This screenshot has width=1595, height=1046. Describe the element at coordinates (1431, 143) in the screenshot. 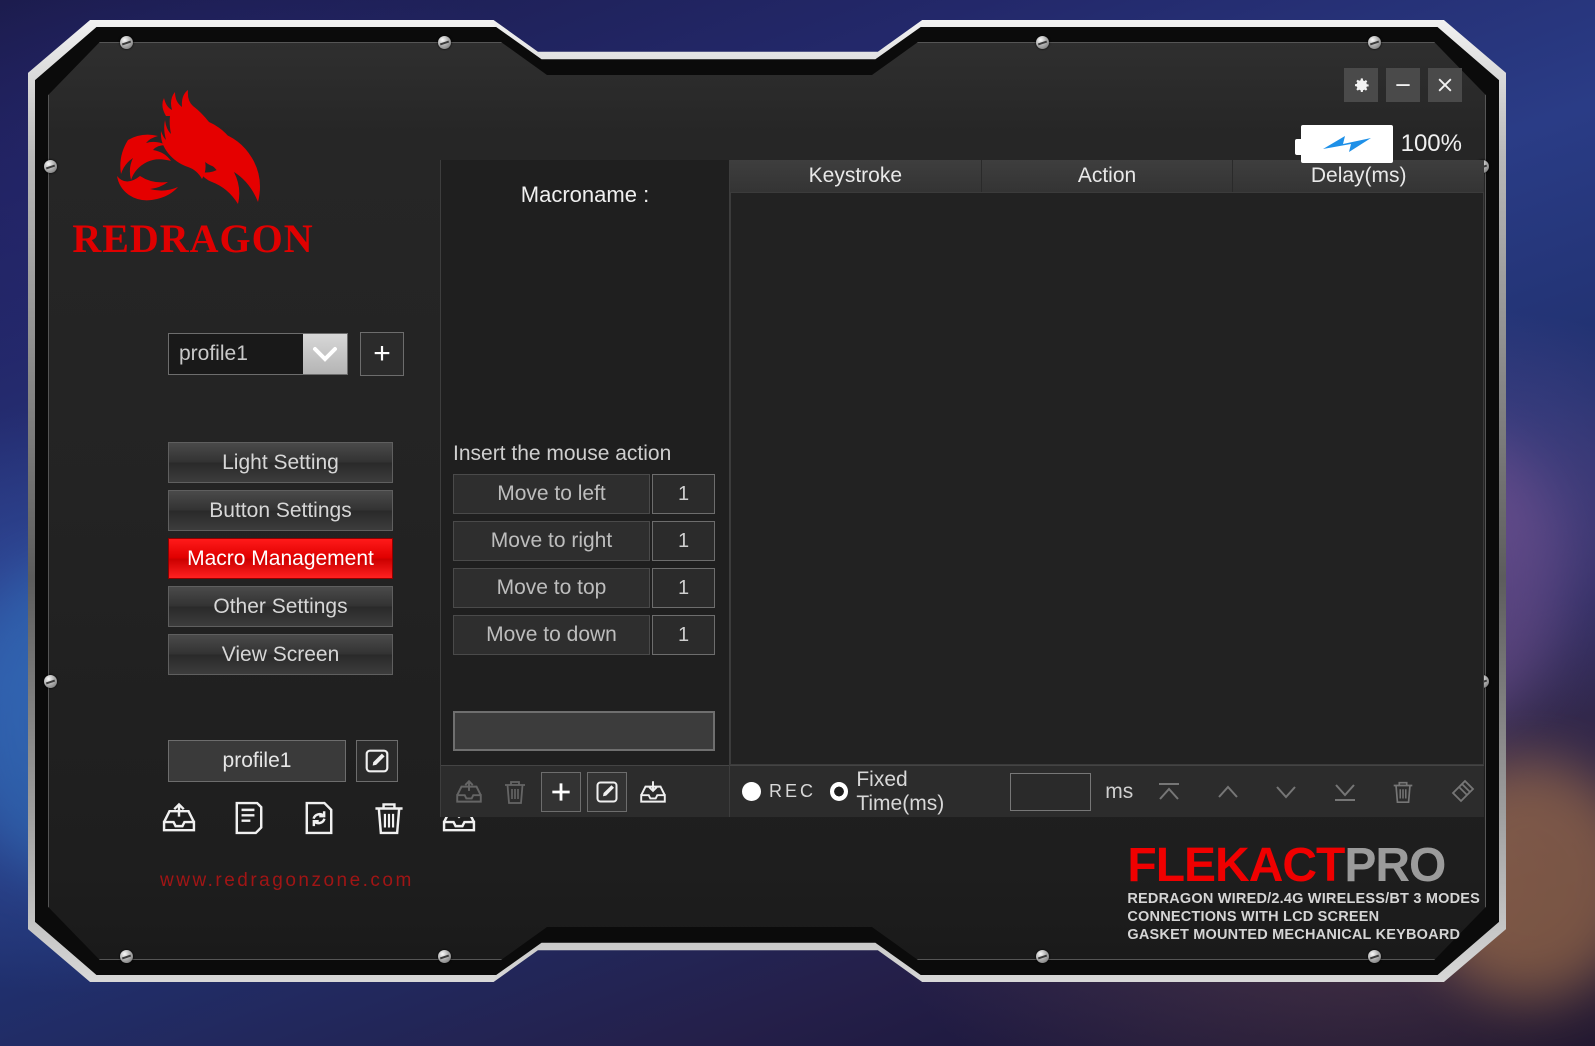

I see `battery-percent: 100%` at that location.